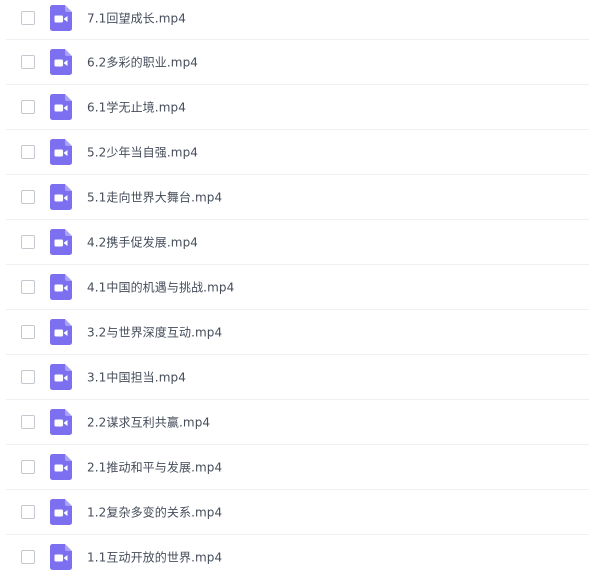  What do you see at coordinates (297, 152) in the screenshot?
I see `file-row: 5.2少年当自强.mp4` at bounding box center [297, 152].